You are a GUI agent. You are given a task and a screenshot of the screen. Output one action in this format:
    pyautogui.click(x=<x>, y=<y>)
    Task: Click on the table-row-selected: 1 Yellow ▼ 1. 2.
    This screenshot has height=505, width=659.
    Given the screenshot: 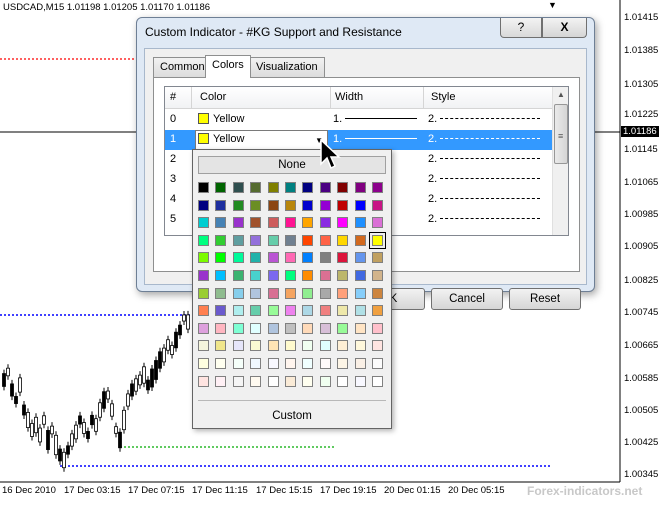 What is the action you would take?
    pyautogui.click(x=358, y=140)
    